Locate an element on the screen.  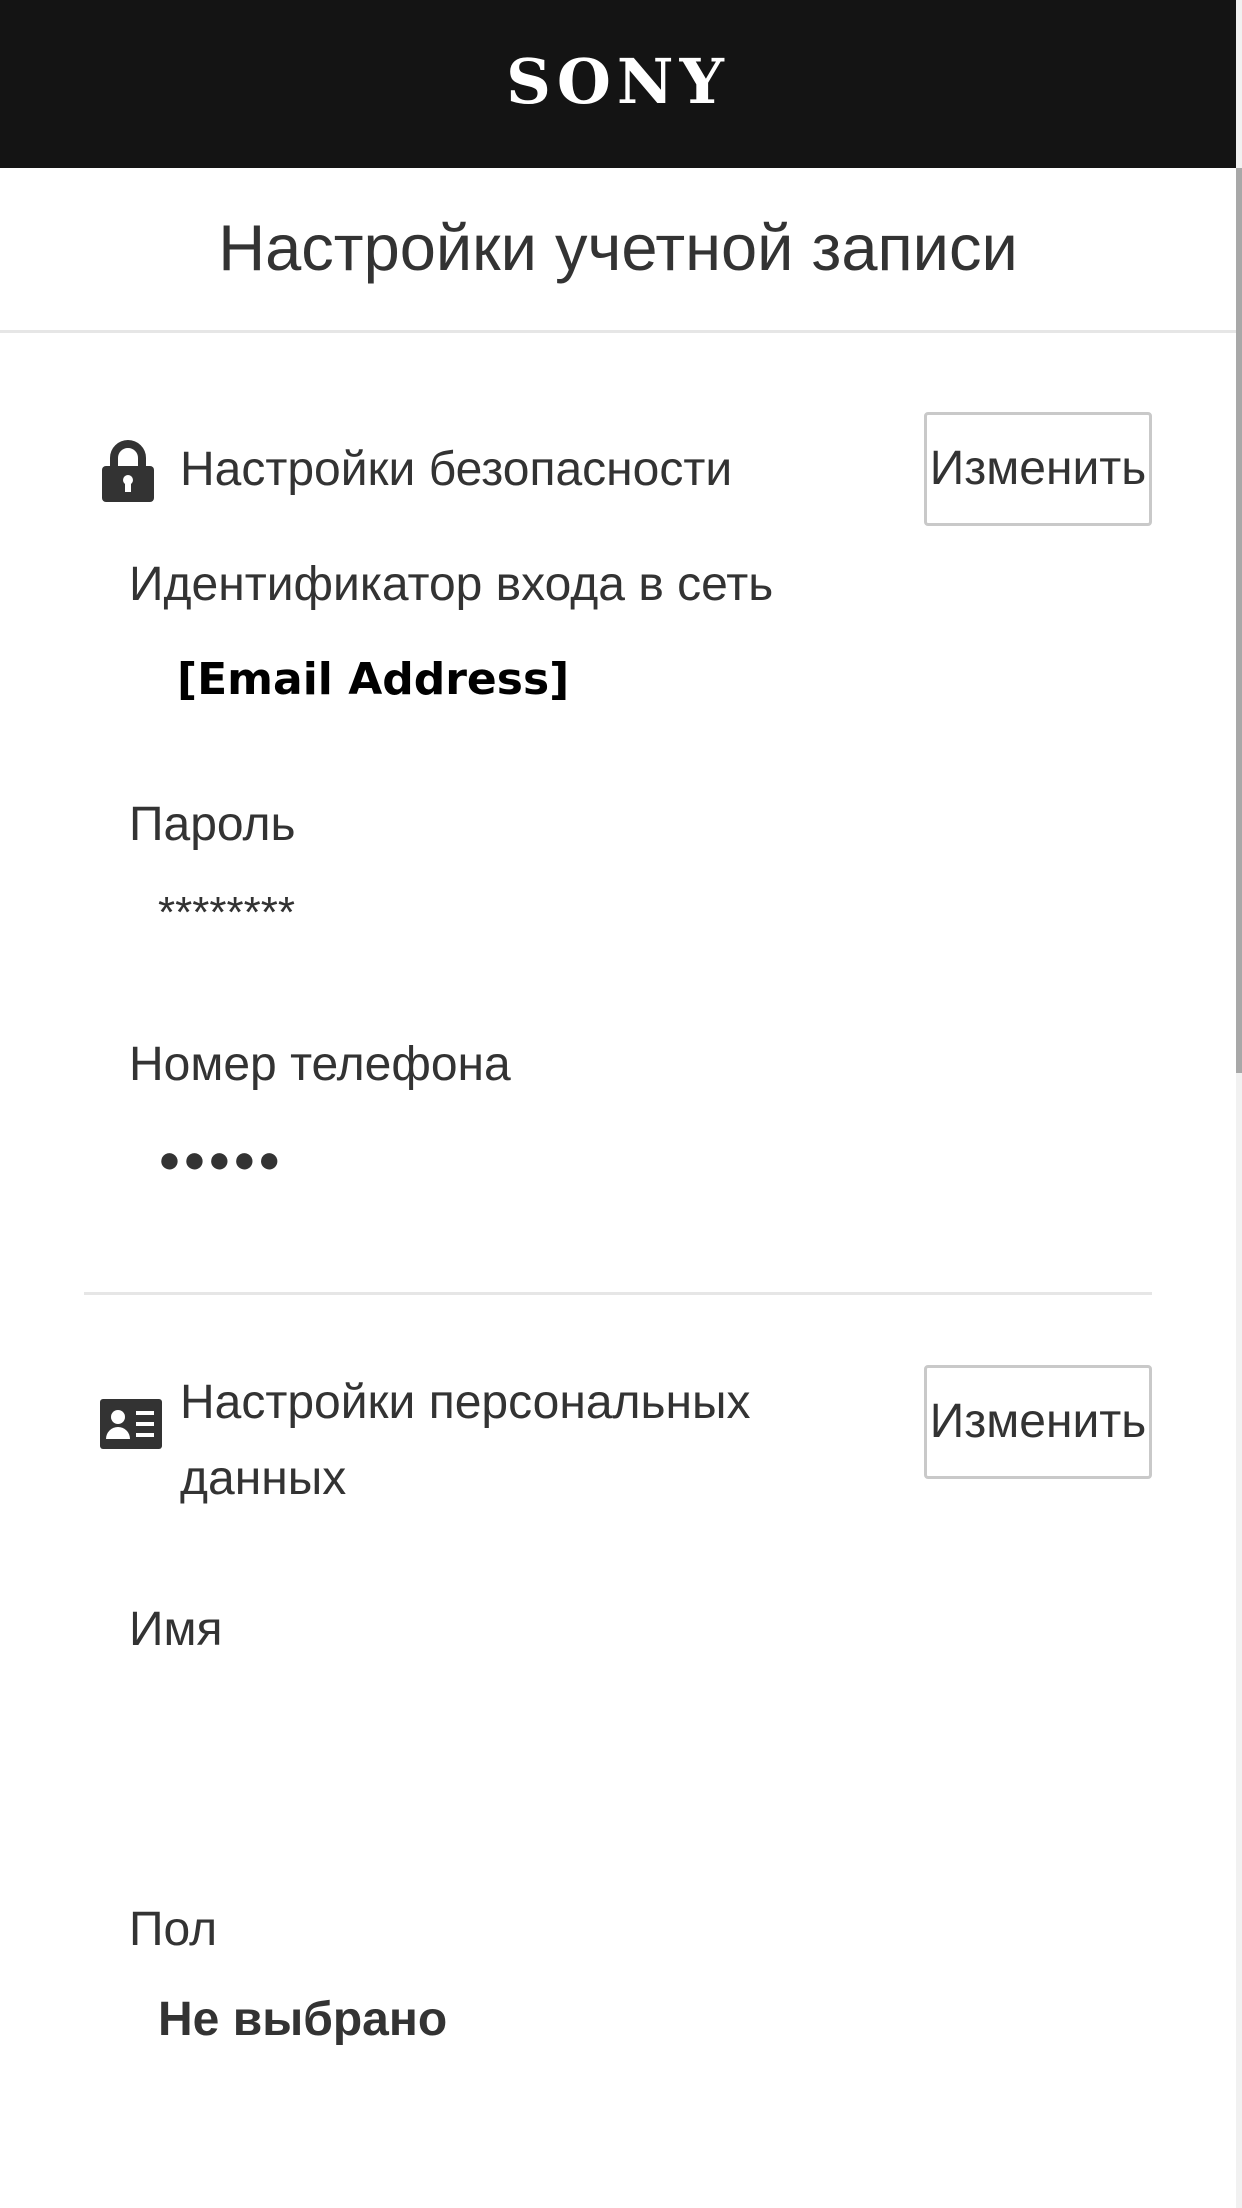
signin-id-value: [Email Address] is located at coordinates (373, 679).